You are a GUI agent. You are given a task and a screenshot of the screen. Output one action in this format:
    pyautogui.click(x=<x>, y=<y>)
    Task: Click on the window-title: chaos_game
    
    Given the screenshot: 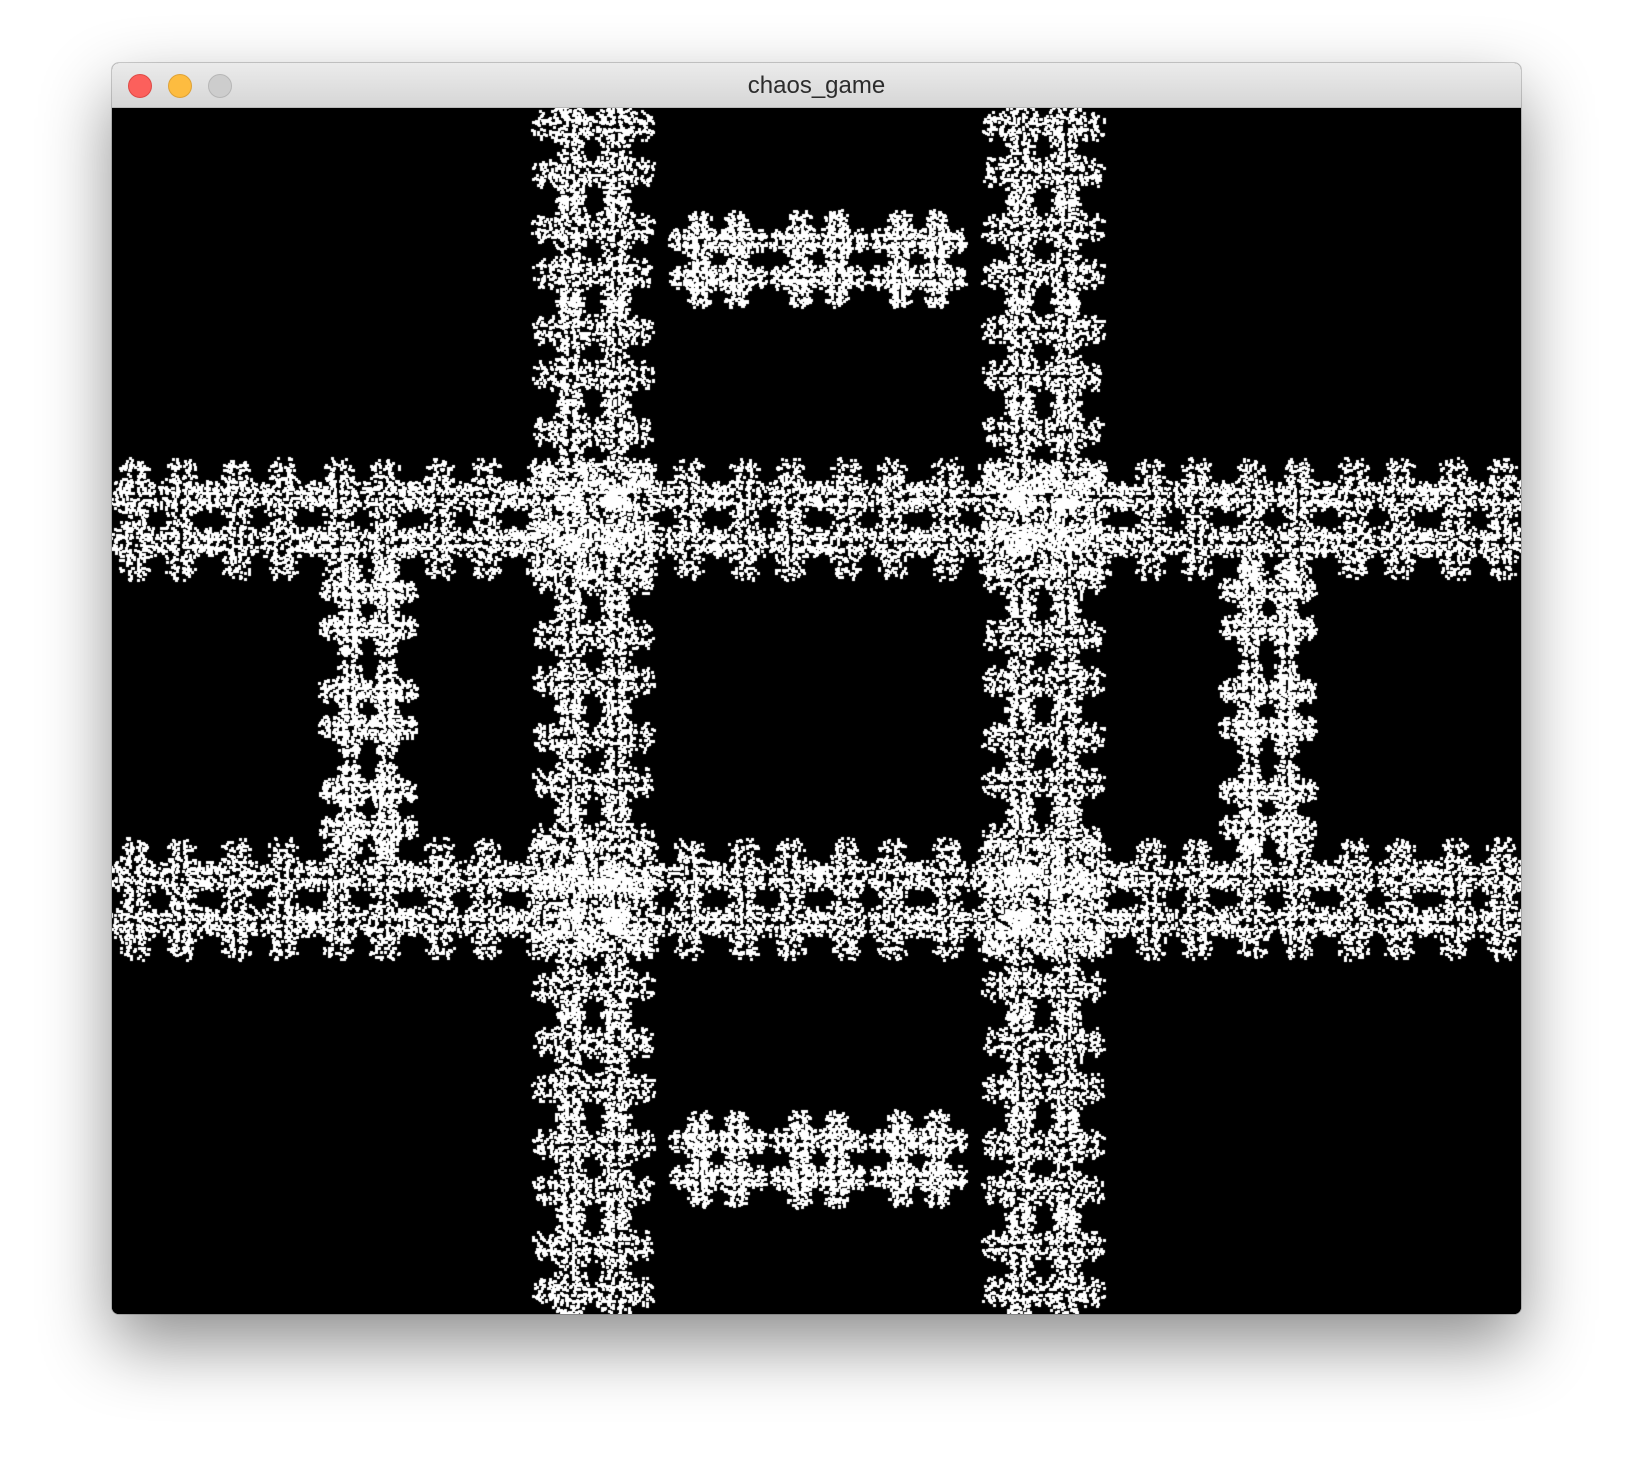 What is the action you would take?
    pyautogui.click(x=816, y=85)
    